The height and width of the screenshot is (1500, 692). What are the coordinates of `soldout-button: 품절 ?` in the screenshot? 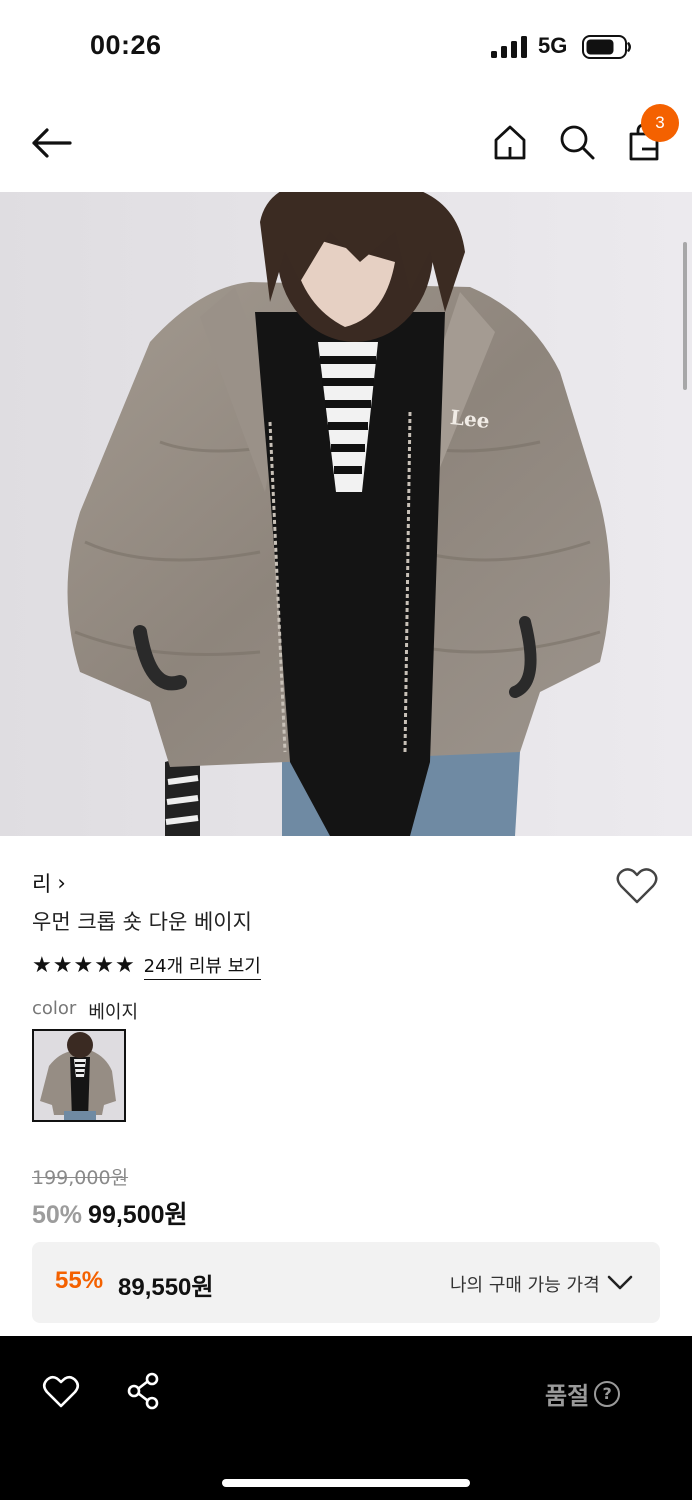 It's located at (583, 1393).